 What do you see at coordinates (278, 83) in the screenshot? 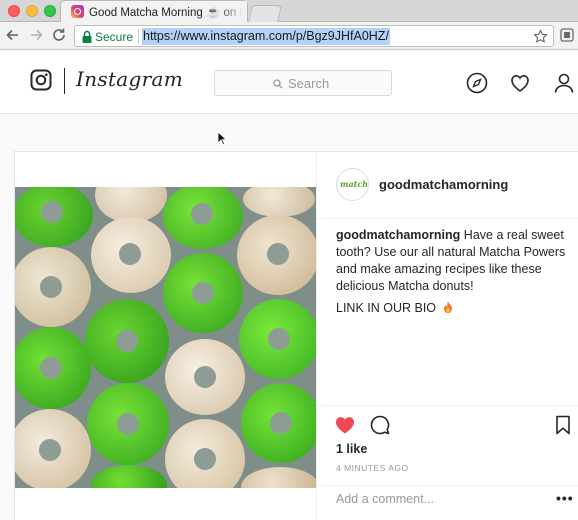
I see `search-icon` at bounding box center [278, 83].